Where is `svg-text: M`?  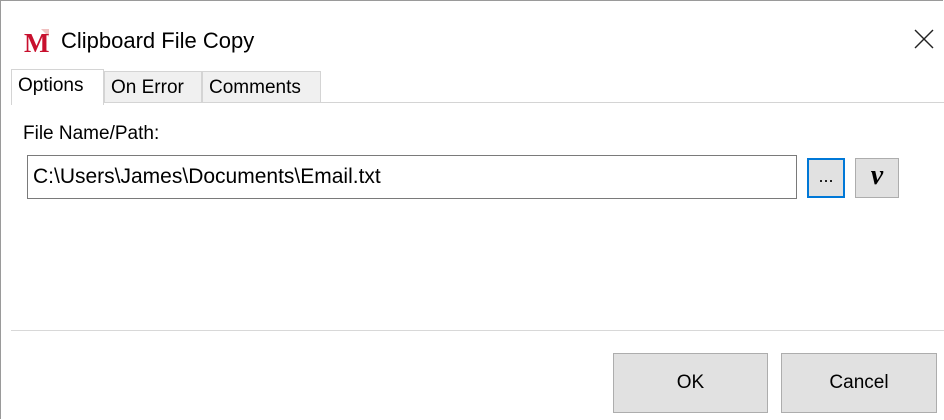 svg-text: M is located at coordinates (36, 41).